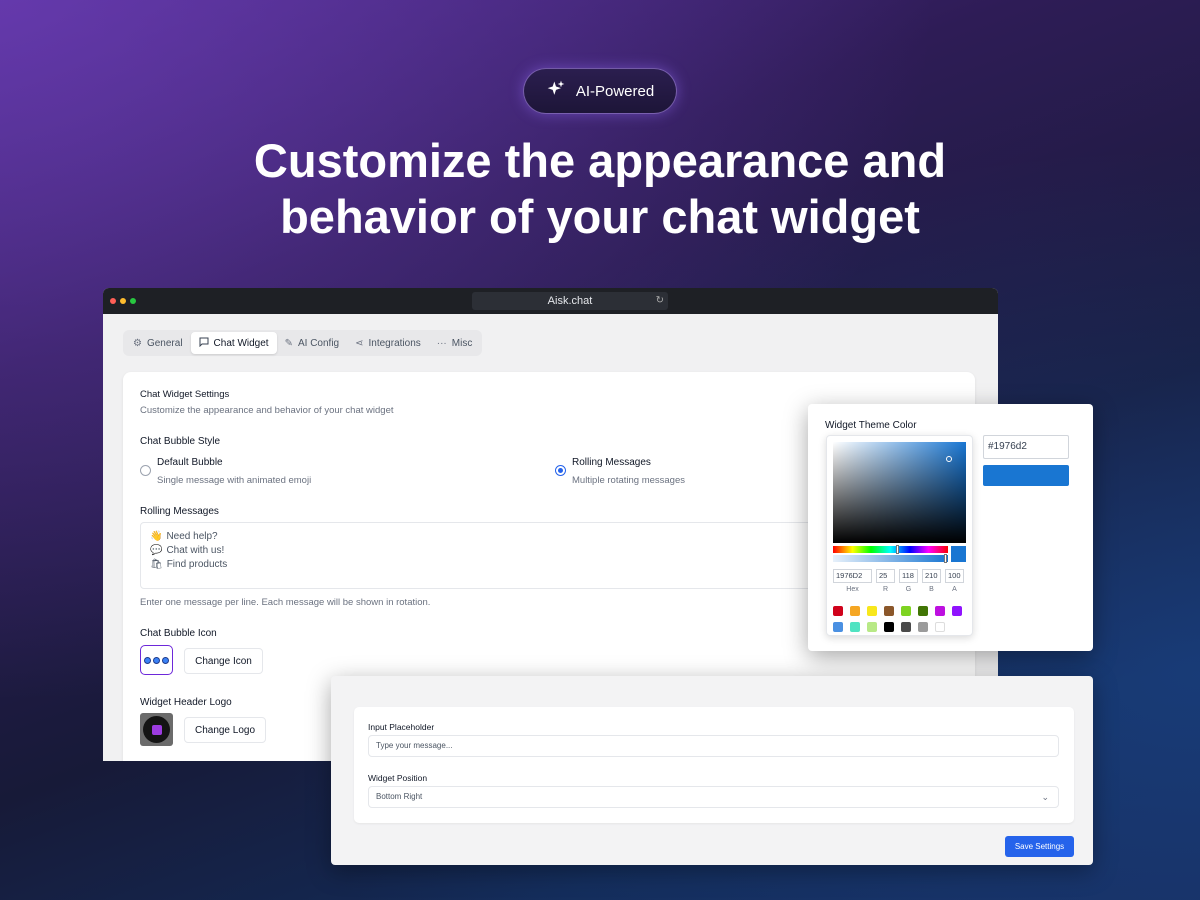 The height and width of the screenshot is (900, 1200). I want to click on tab-label: AI Config, so click(318, 343).